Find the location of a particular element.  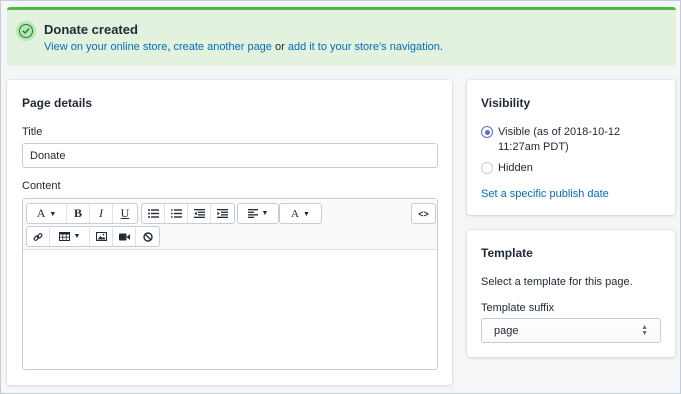

template-suffix-label: Template suffix is located at coordinates (518, 308).